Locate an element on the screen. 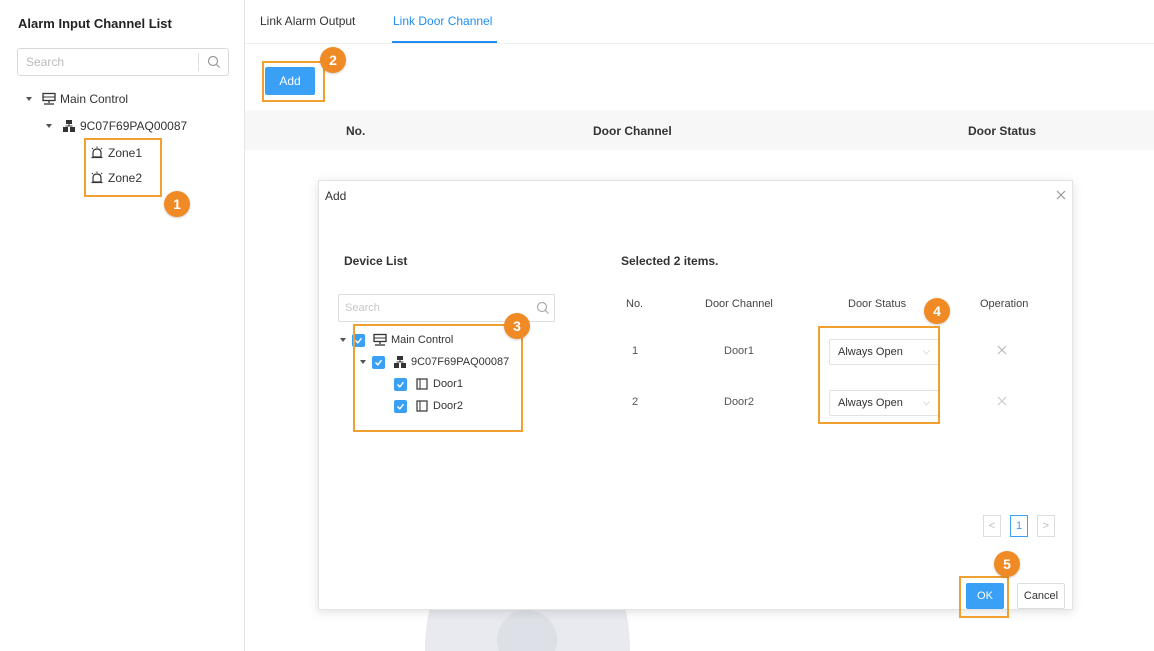  column-header-door-channel: Door Channel is located at coordinates (632, 131).